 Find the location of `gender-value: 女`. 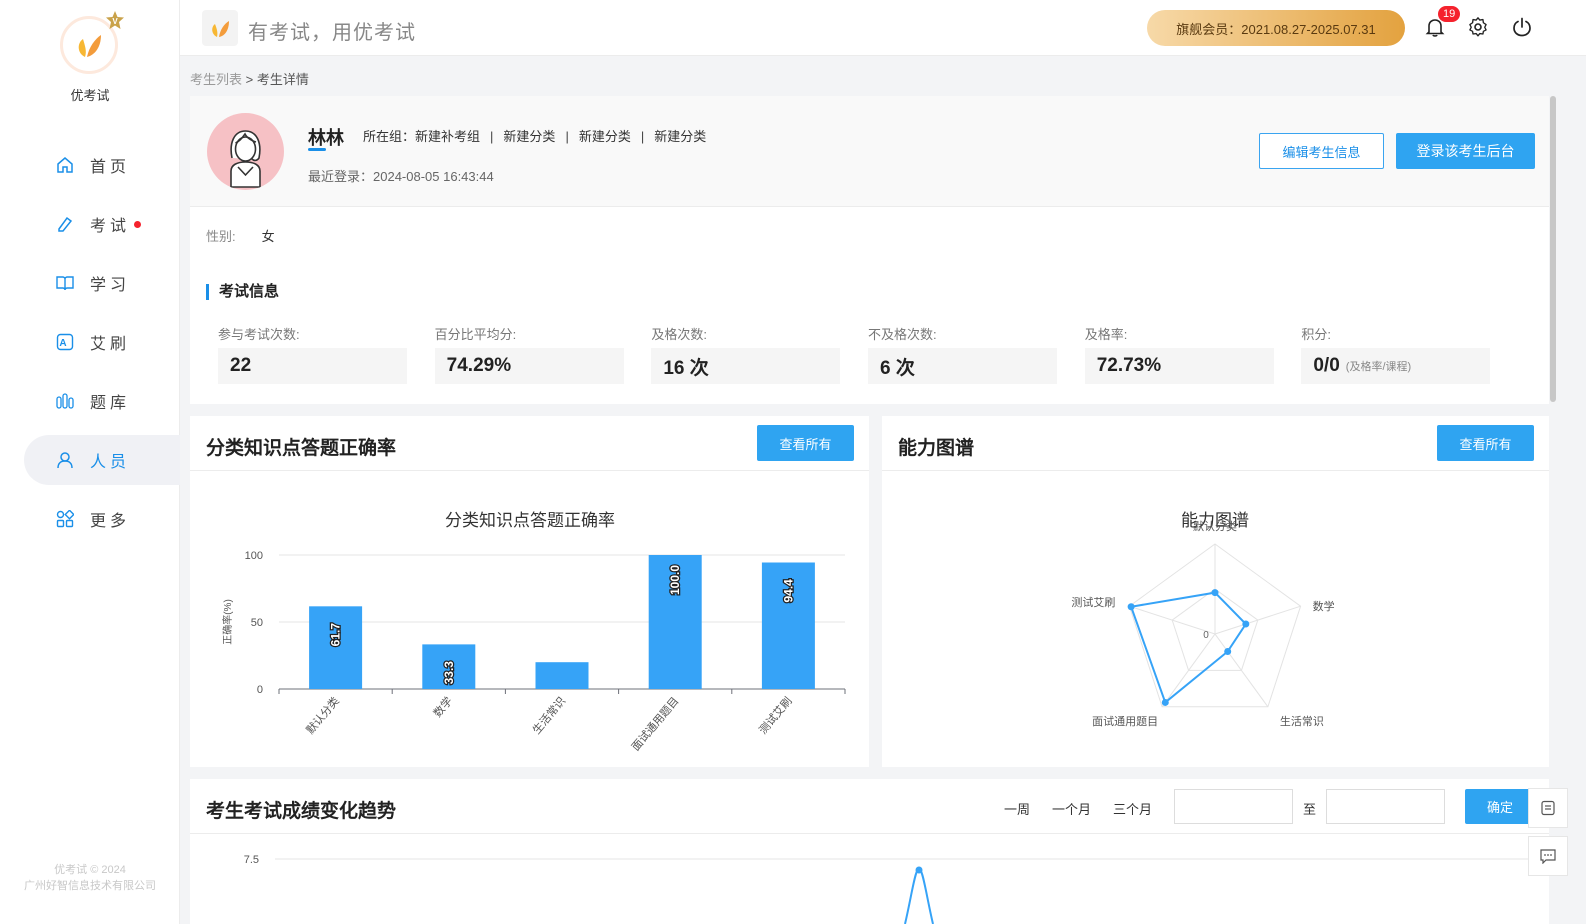

gender-value: 女 is located at coordinates (268, 236).